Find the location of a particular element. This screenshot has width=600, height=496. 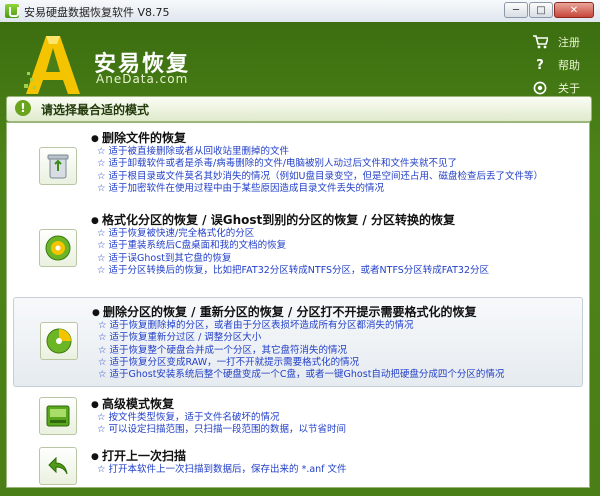

register-button: 注册 is located at coordinates (556, 42).